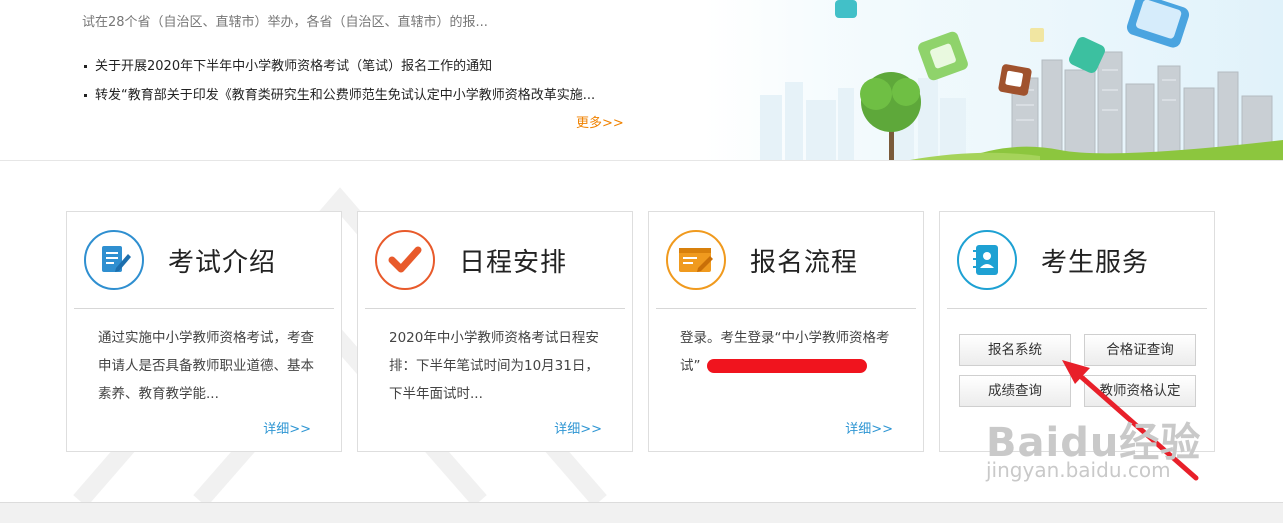 This screenshot has width=1283, height=523. I want to click on certificate-query-button: 合格证查询, so click(1140, 350).